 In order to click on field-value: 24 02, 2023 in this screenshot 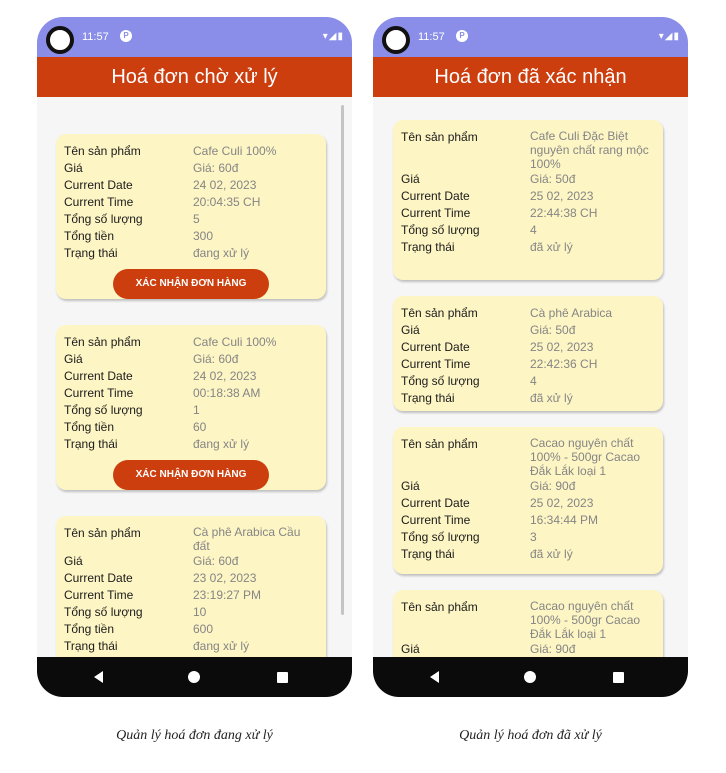, I will do `click(225, 376)`.